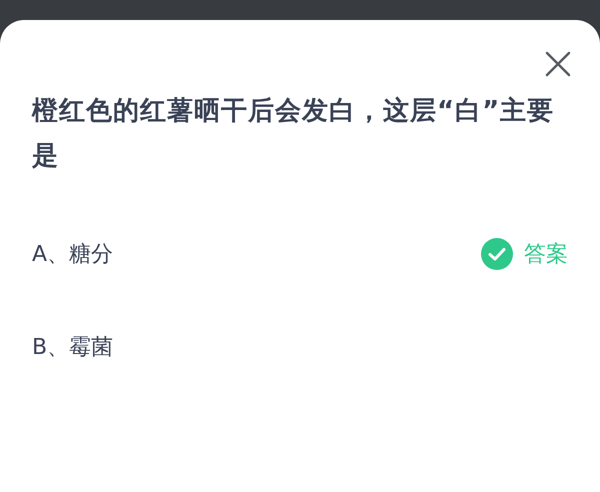  Describe the element at coordinates (73, 347) in the screenshot. I see `option-label: B、霉菌` at that location.